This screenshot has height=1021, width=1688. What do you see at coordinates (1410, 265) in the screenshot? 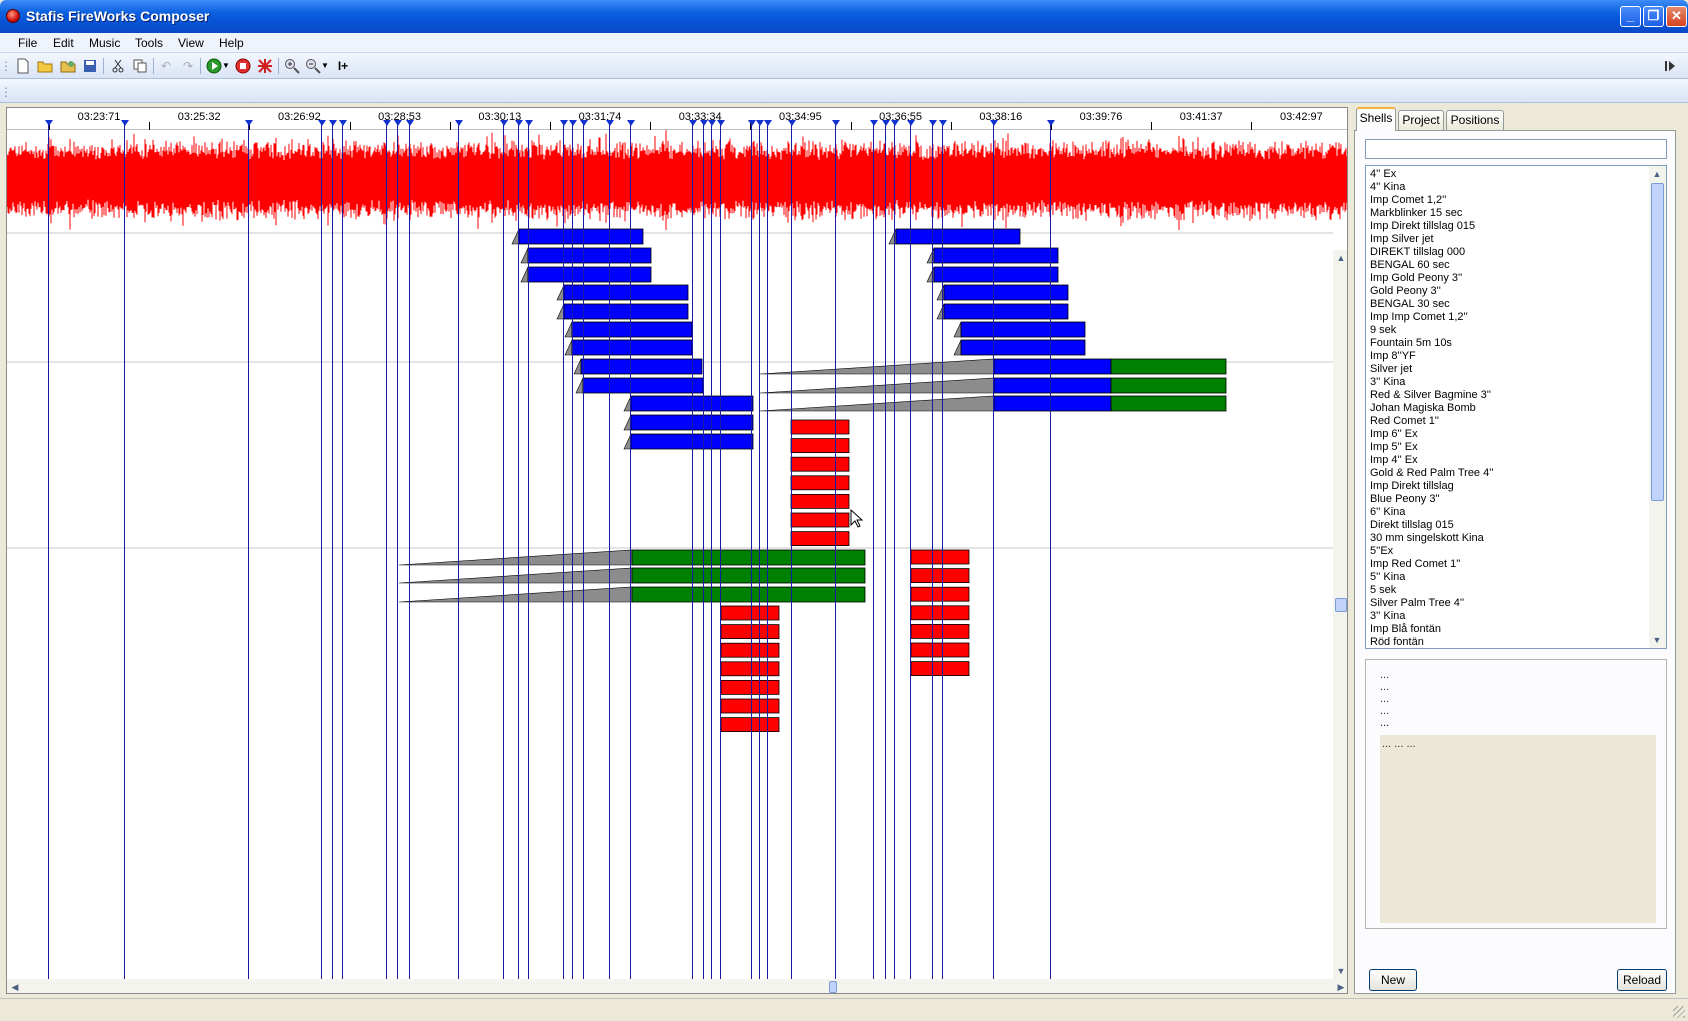
I see `shell-list-item: BENGAL 60 sec` at bounding box center [1410, 265].